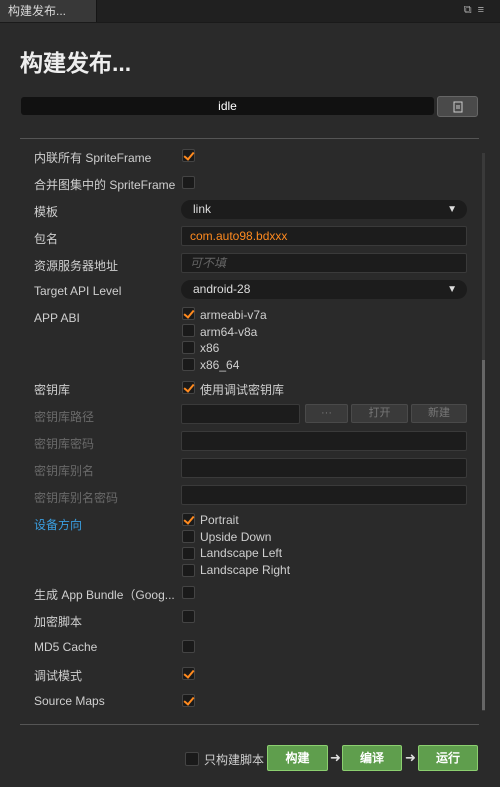 The width and height of the screenshot is (500, 787). I want to click on keystore-browse-button: ···, so click(326, 413).